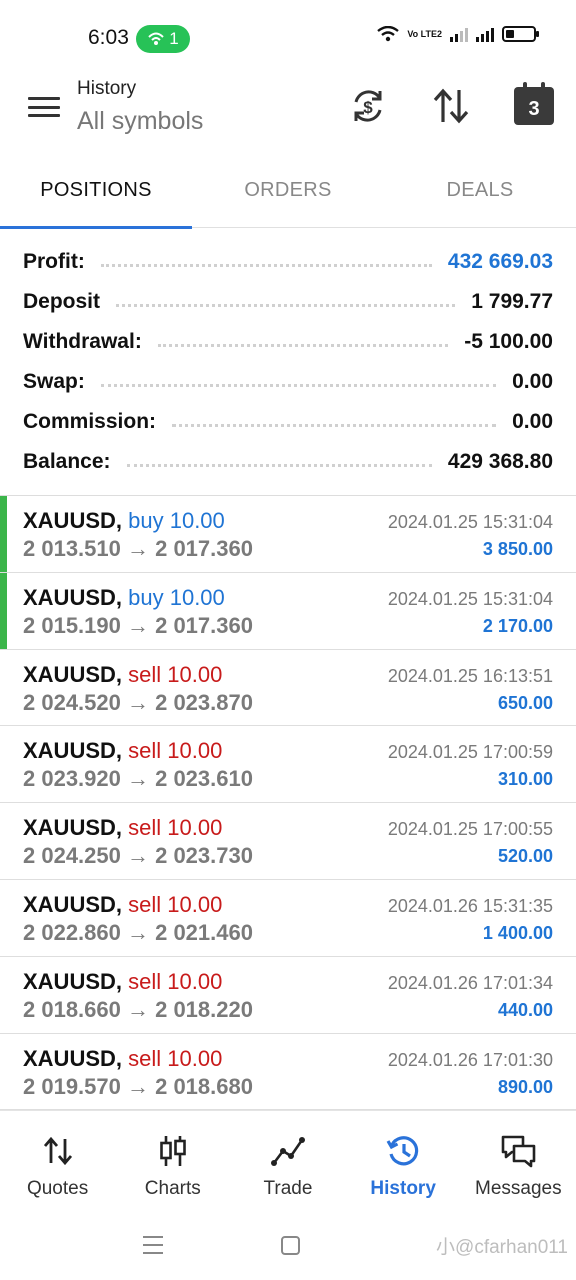 The image size is (576, 1280). I want to click on nav-charts: Charts, so click(172, 1161).